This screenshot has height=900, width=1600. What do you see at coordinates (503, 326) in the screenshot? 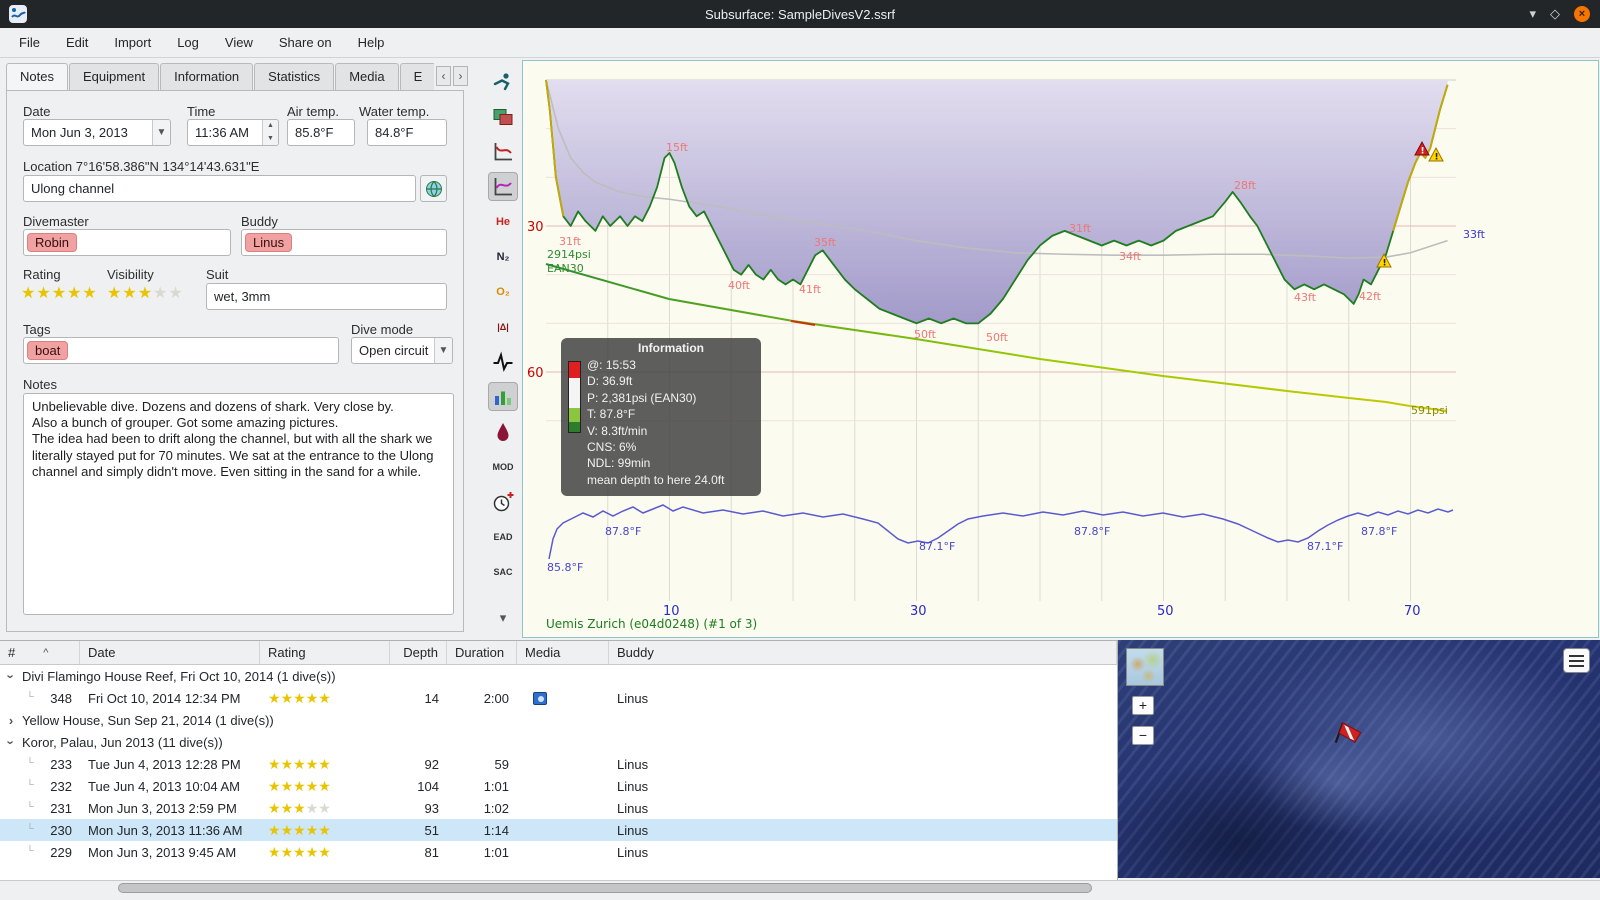
I see `delta-pressure-icon: |Δ|` at bounding box center [503, 326].